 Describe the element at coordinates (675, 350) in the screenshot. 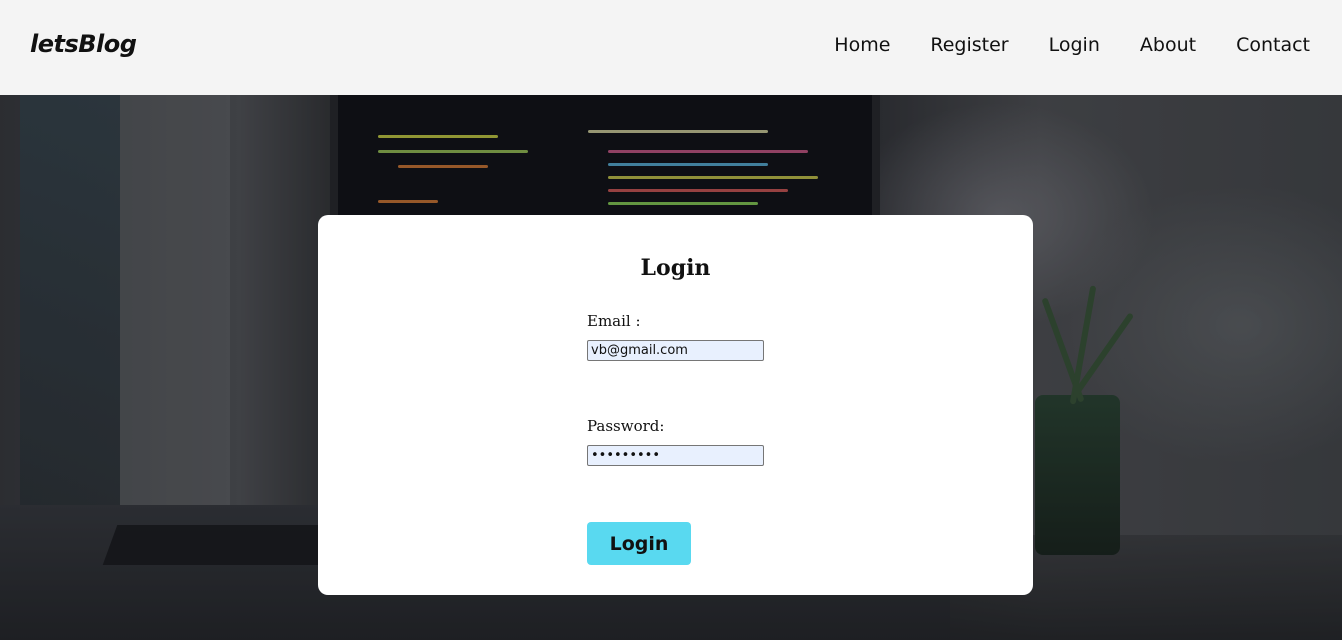

I see `email-field` at that location.